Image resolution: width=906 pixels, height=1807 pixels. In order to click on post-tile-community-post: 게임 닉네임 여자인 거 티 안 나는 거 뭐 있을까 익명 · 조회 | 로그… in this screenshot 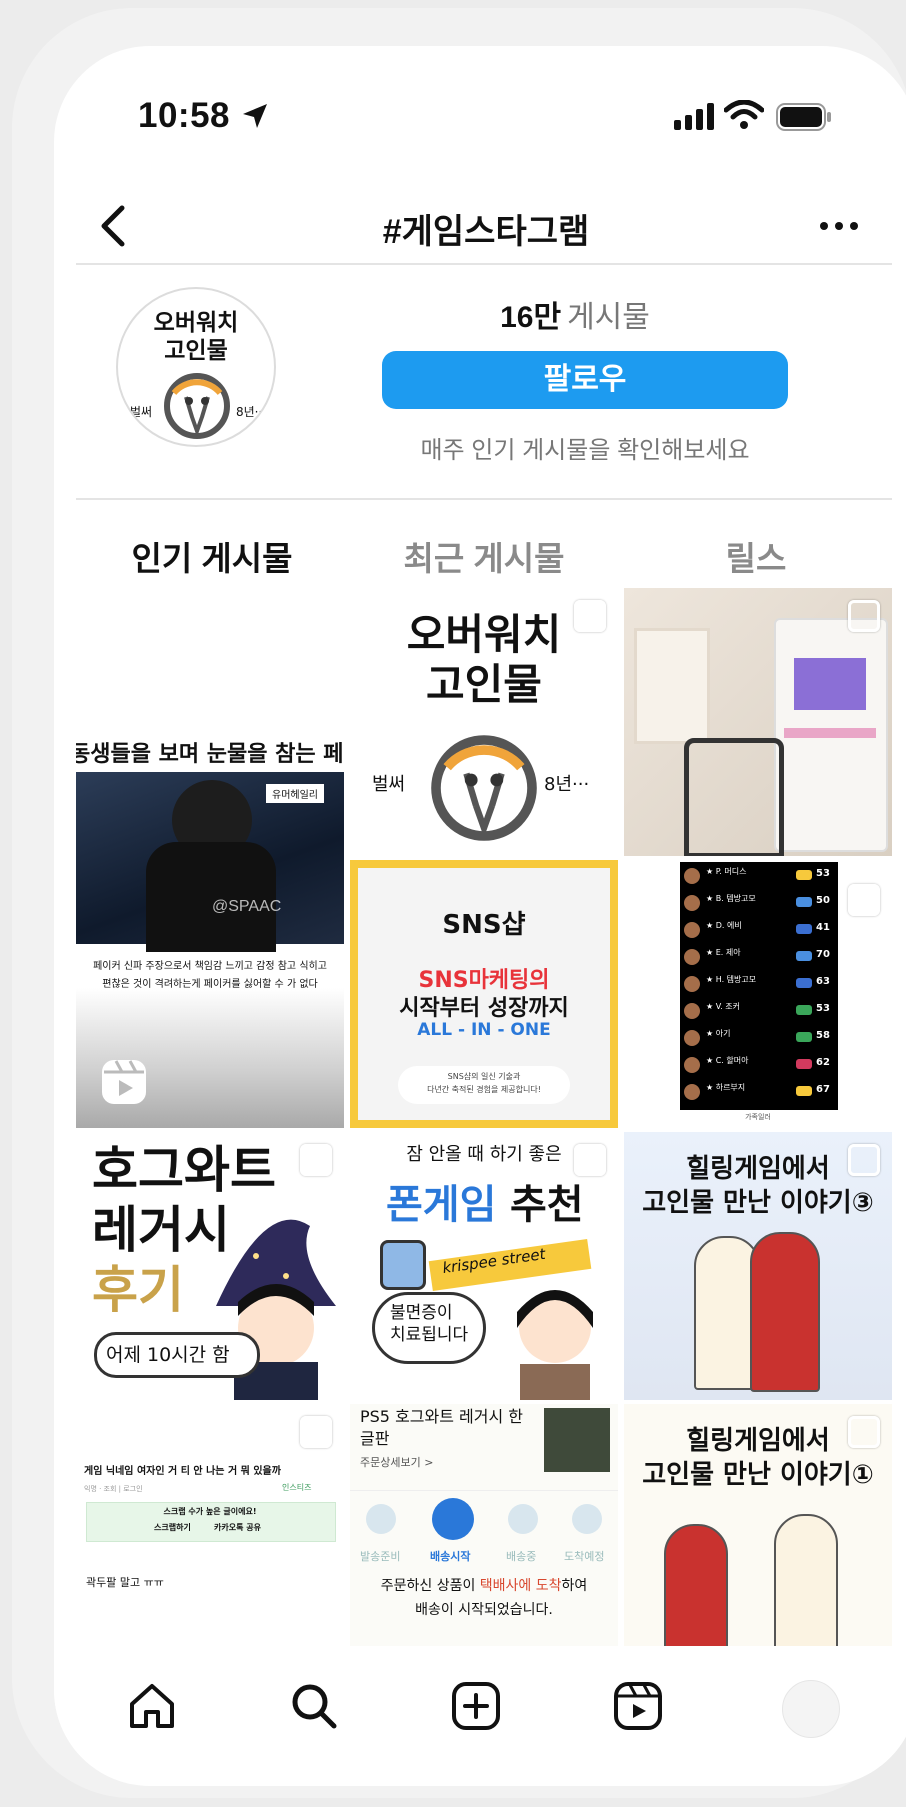, I will do `click(210, 1538)`.